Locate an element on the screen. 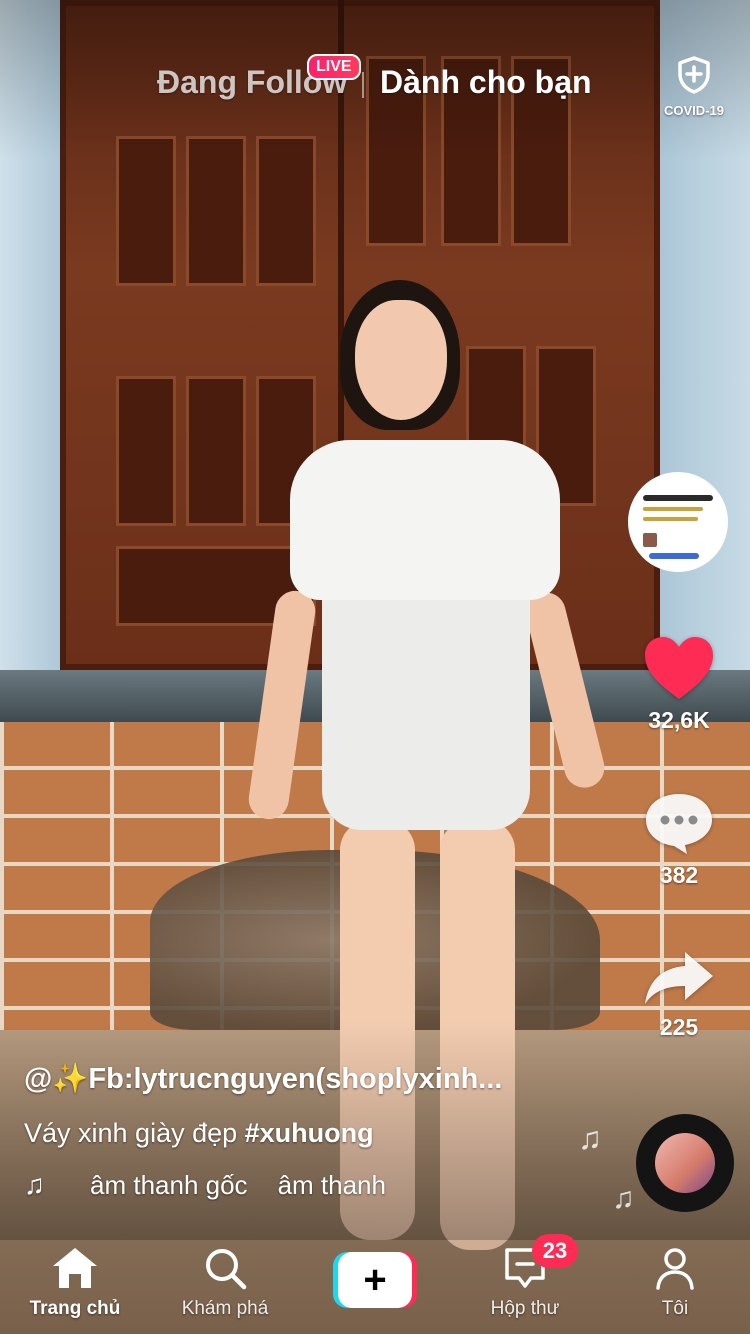 The image size is (750, 1334). share-button: 225 is located at coordinates (679, 994).